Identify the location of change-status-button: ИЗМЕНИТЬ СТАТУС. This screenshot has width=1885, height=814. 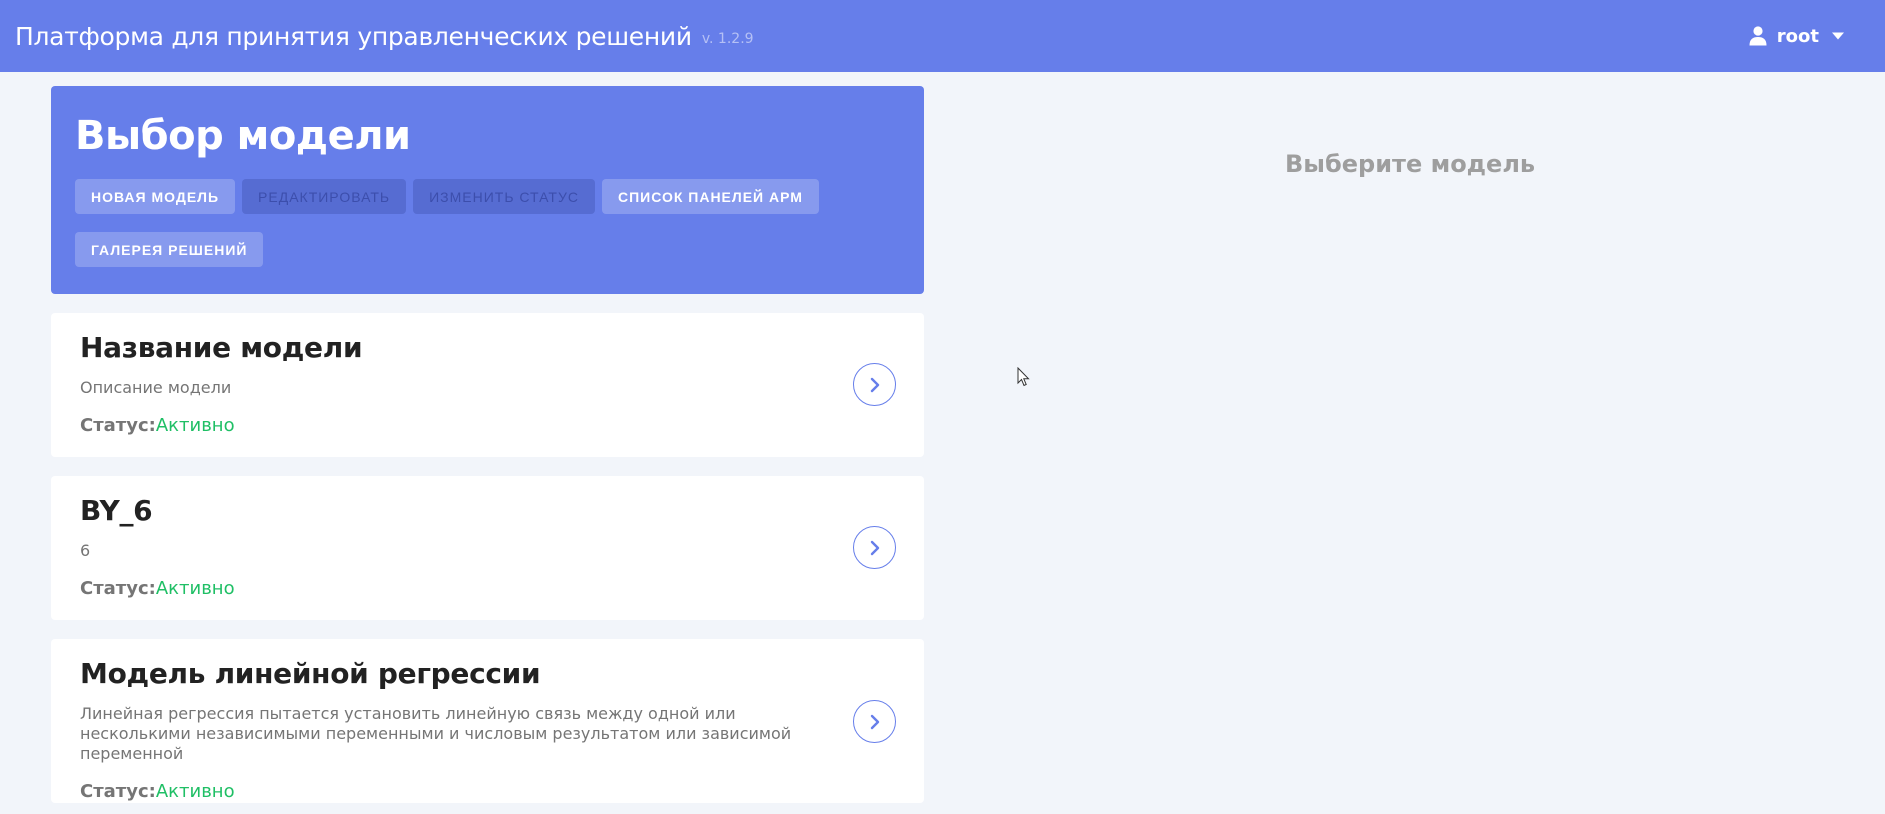
(504, 196).